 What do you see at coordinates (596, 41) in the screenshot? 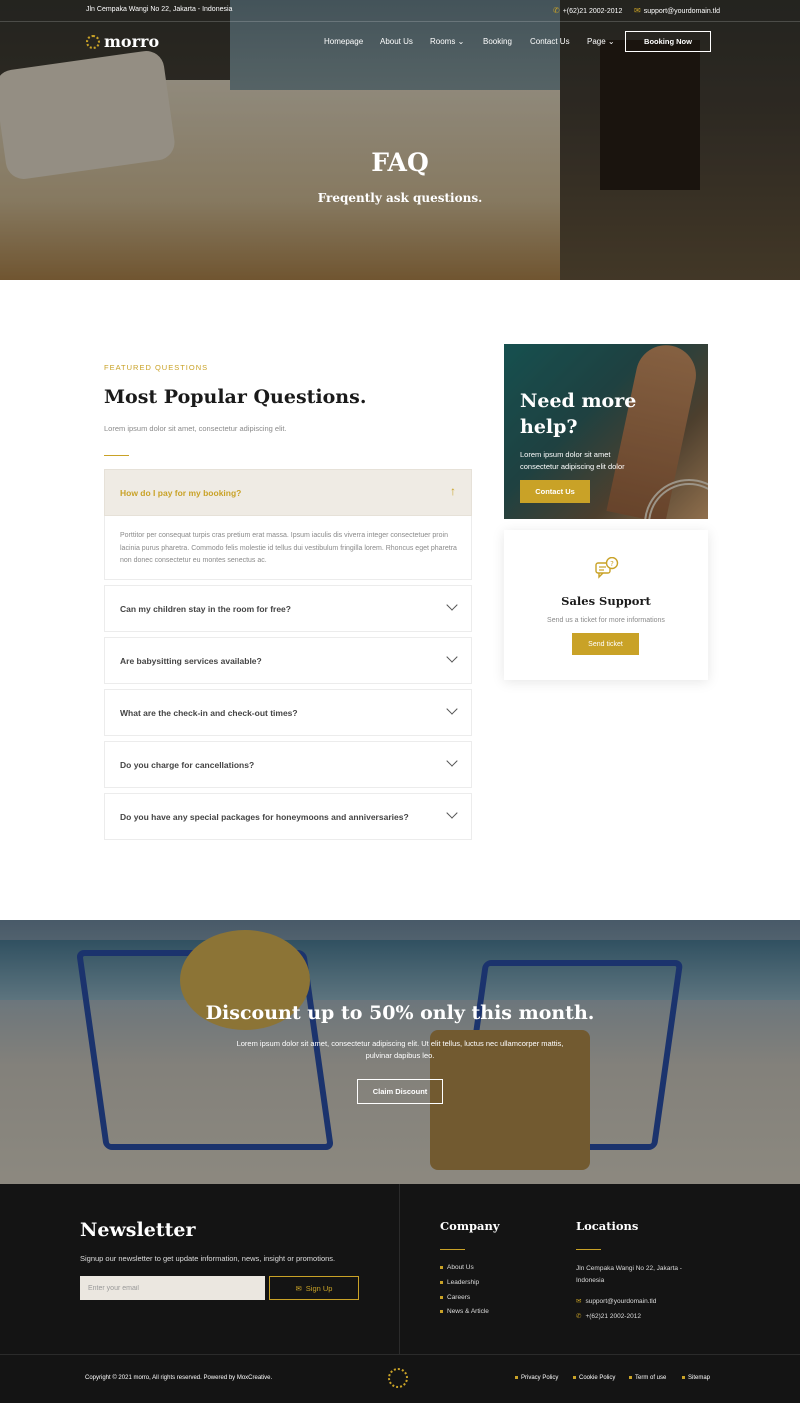
I see `nav-page-label: Page` at bounding box center [596, 41].